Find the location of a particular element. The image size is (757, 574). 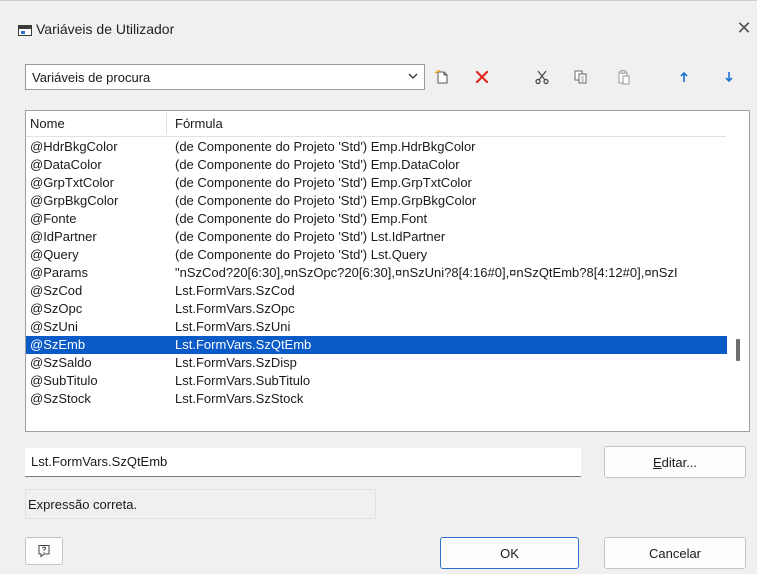

cut-button is located at coordinates (542, 77).